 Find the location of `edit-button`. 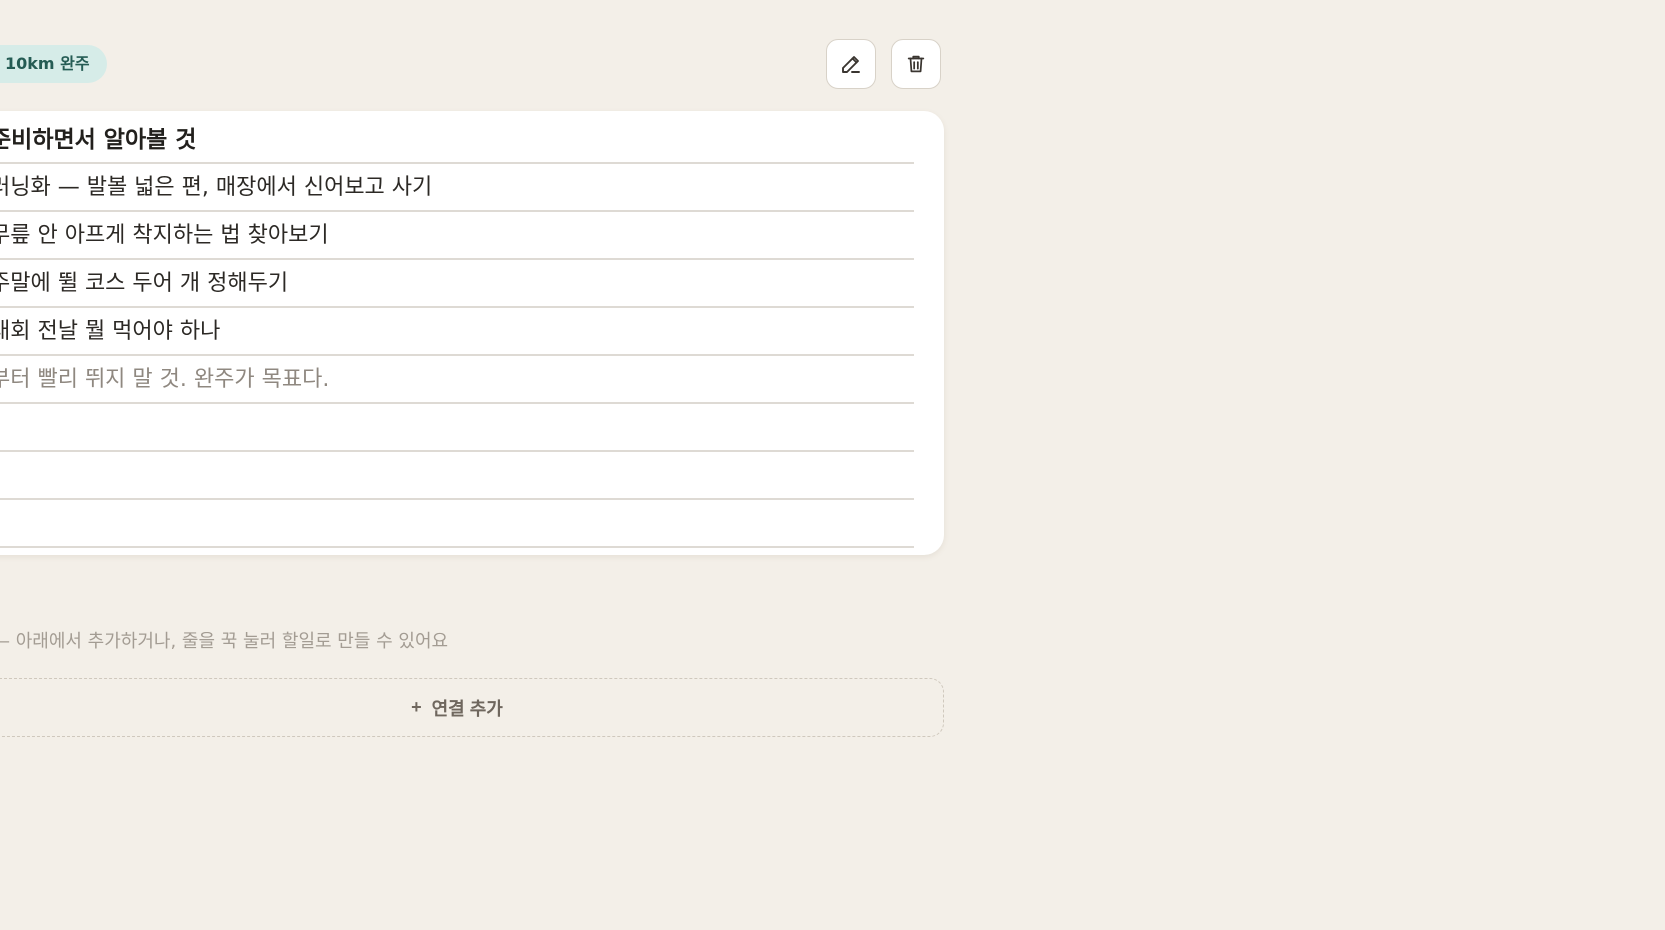

edit-button is located at coordinates (851, 64).